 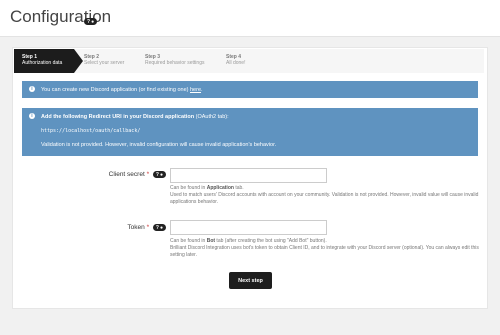 What do you see at coordinates (250, 280) in the screenshot?
I see `next-step-button: Next step` at bounding box center [250, 280].